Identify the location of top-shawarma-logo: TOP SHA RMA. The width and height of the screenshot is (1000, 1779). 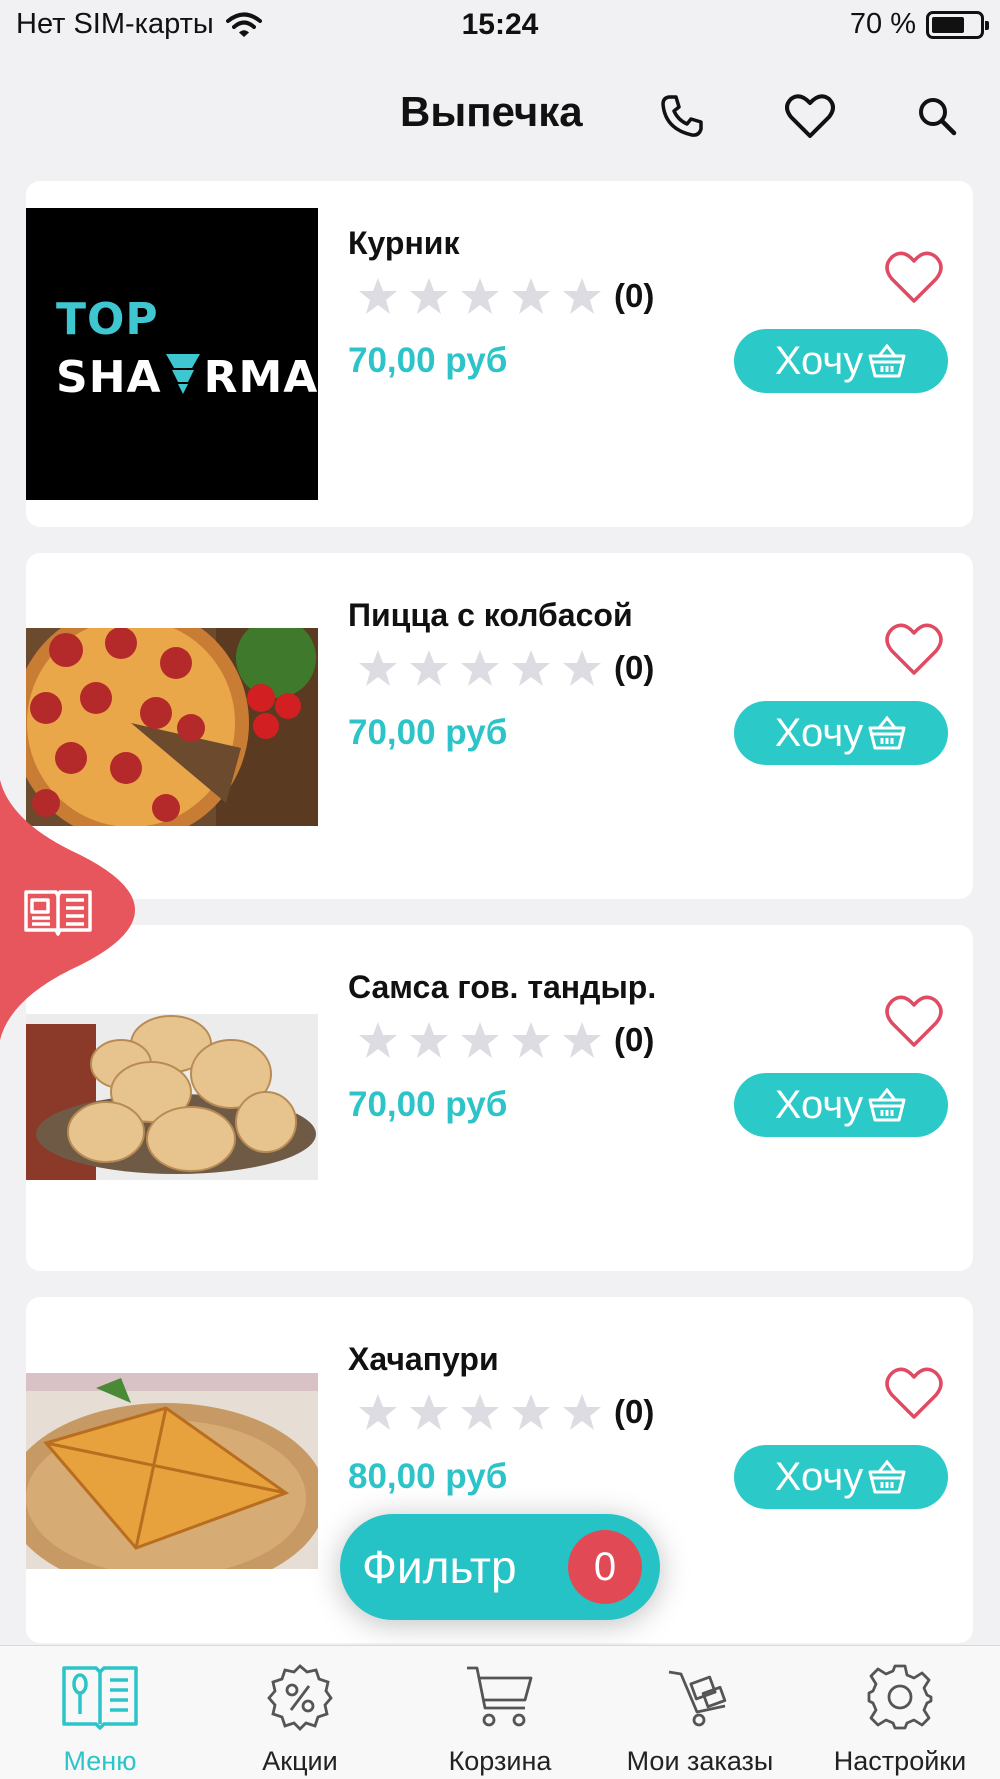
(187, 349).